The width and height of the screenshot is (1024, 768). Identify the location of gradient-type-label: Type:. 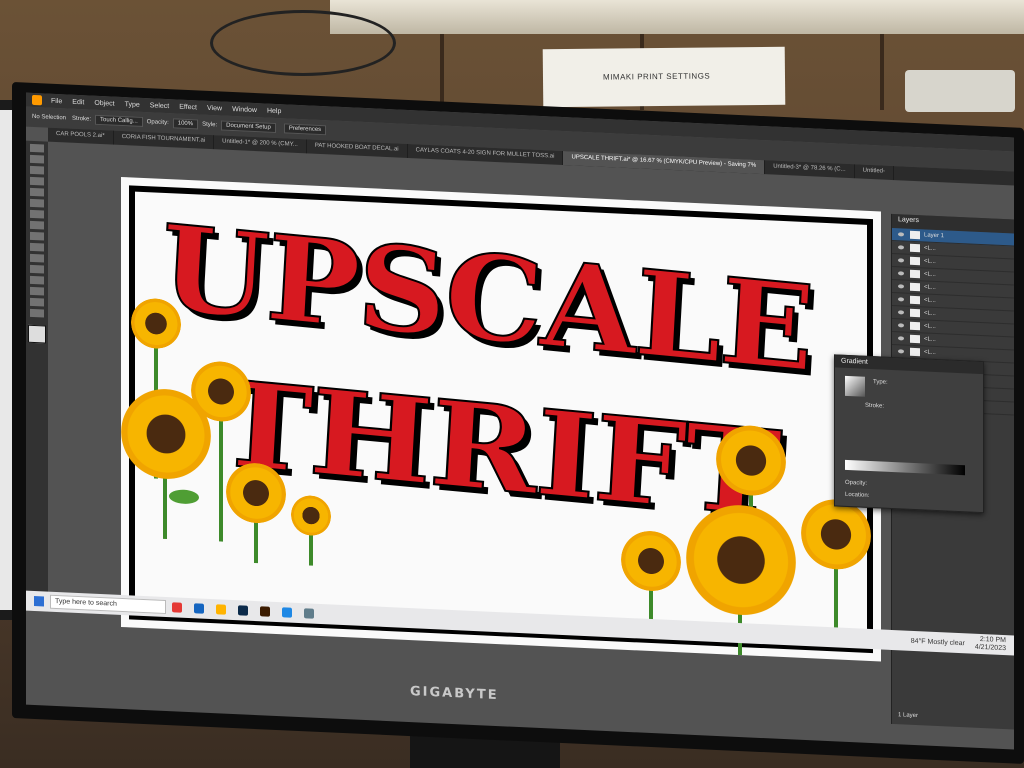
(880, 382).